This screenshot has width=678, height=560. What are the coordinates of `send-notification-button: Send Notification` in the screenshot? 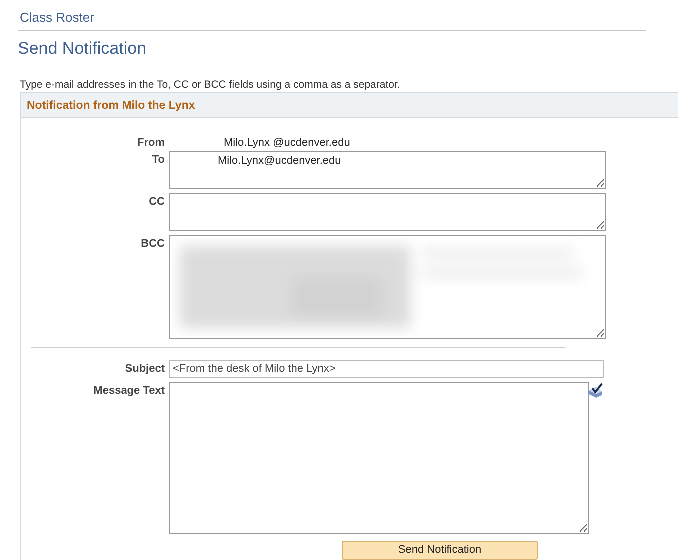 It's located at (440, 550).